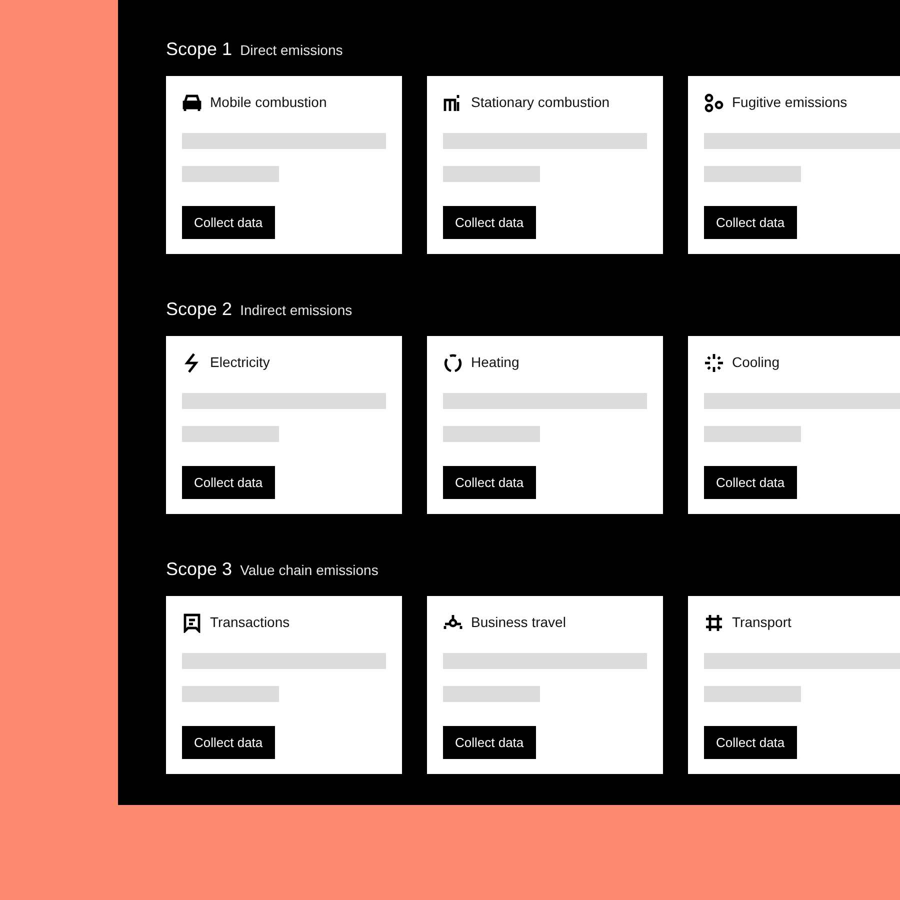  I want to click on card-title: Transport, so click(762, 622).